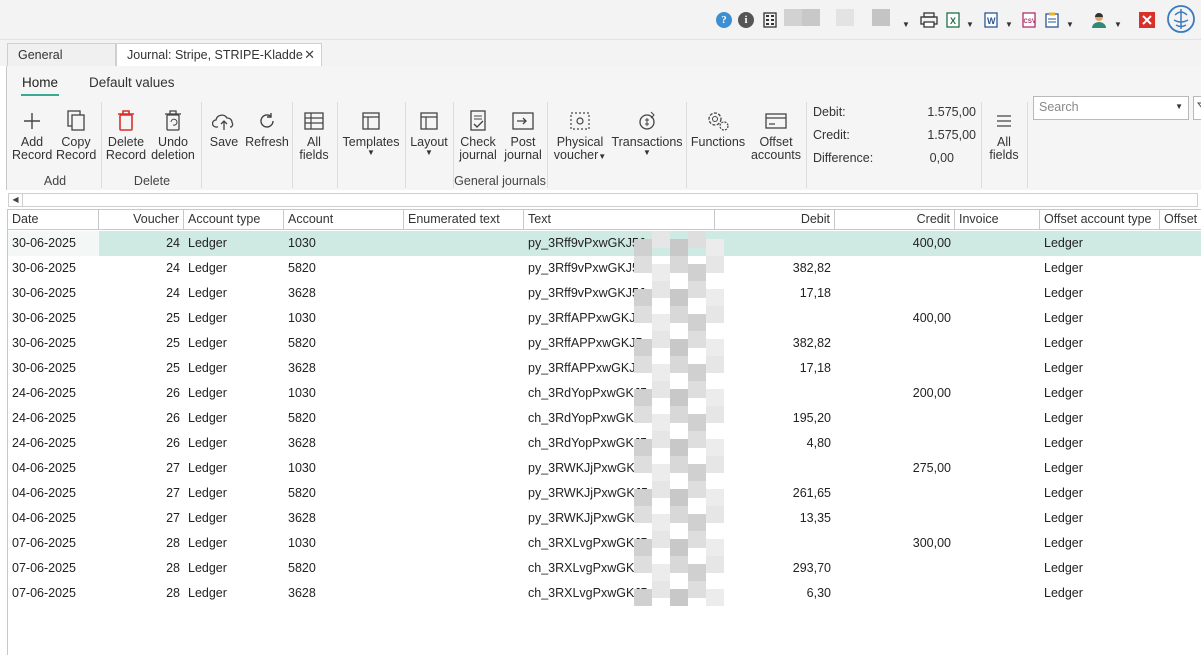  What do you see at coordinates (267, 127) in the screenshot?
I see `refresh-button: Refresh` at bounding box center [267, 127].